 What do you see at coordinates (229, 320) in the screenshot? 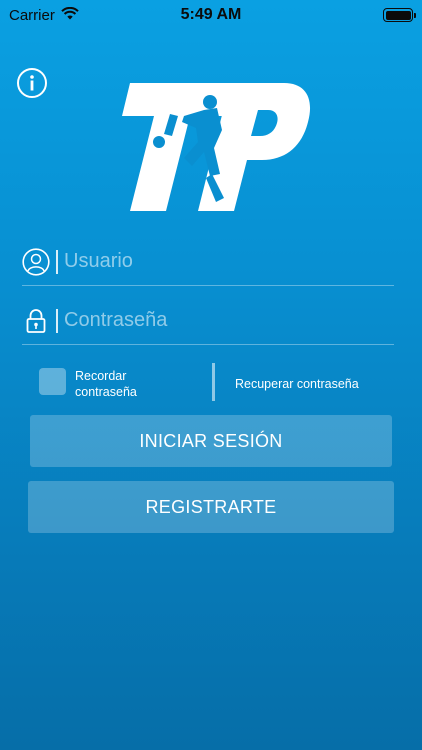
I see `password-input` at bounding box center [229, 320].